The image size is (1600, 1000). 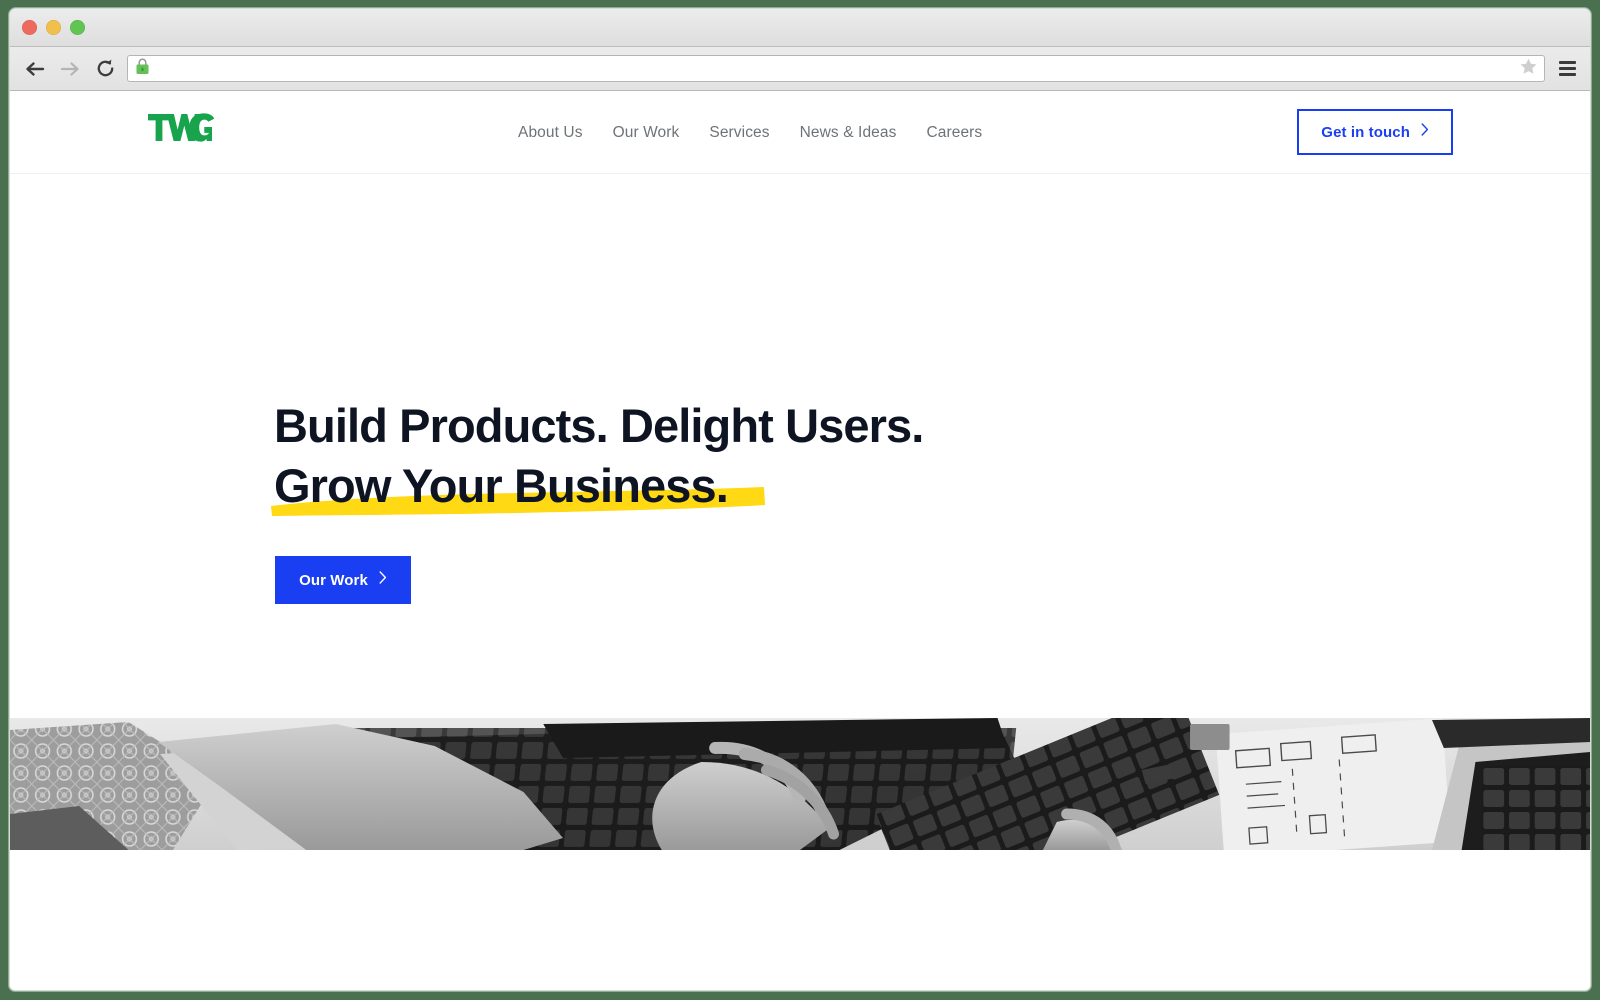 I want to click on hero-photo, so click(x=800, y=784).